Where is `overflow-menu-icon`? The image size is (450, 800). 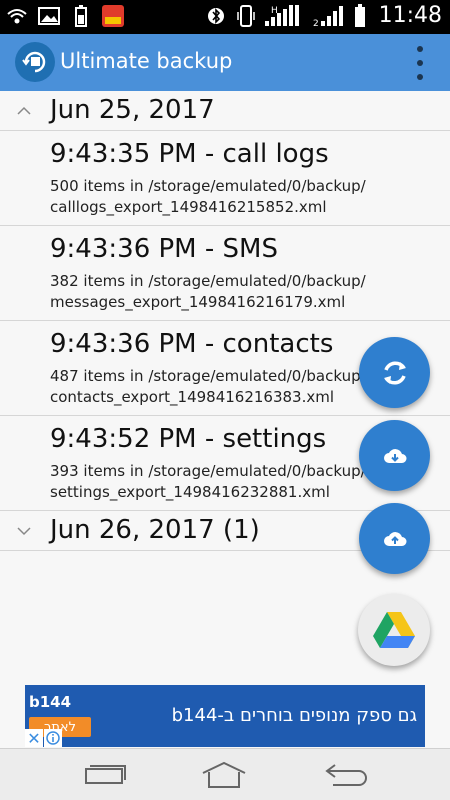
overflow-menu-icon is located at coordinates (420, 63).